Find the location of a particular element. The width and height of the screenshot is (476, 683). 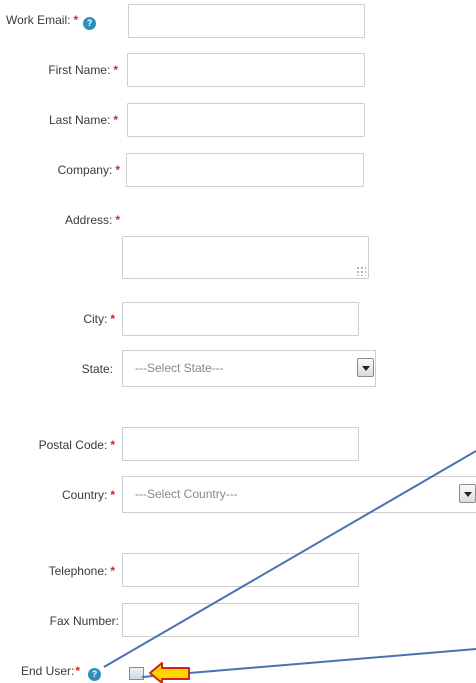

end-user-label: End User:*? is located at coordinates (61, 672).